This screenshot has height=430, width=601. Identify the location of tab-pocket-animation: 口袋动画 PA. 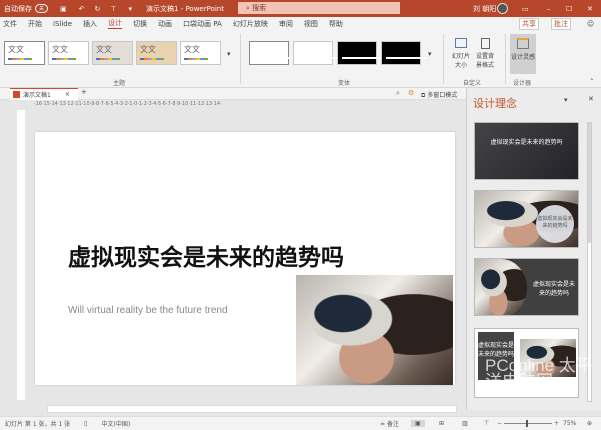
(202, 24).